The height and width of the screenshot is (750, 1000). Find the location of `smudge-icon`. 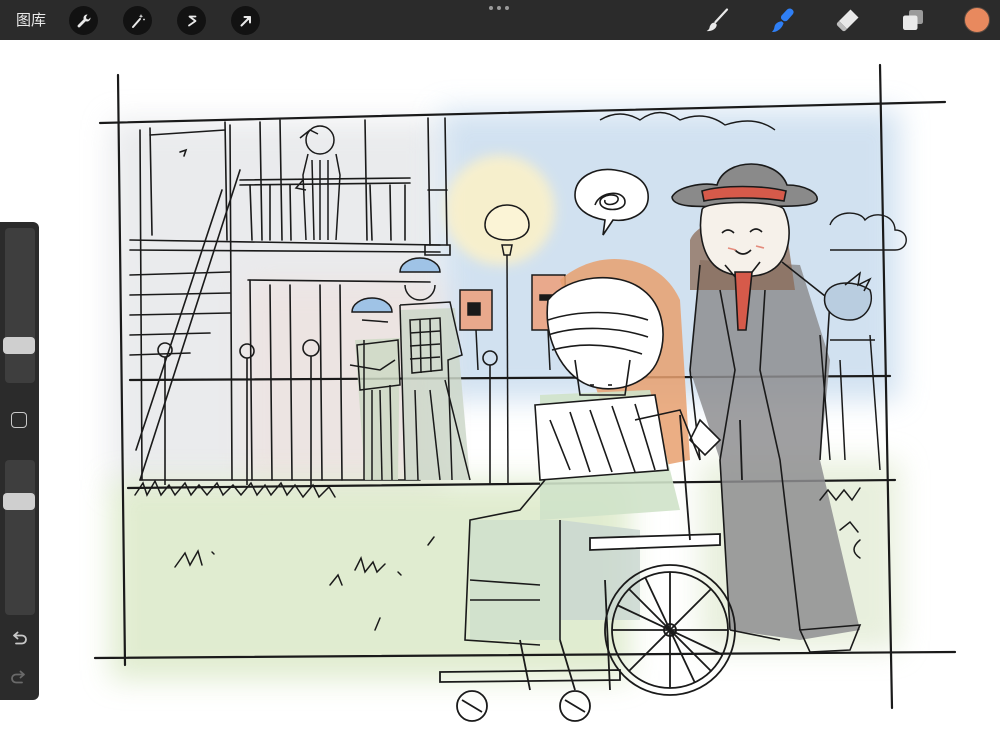

smudge-icon is located at coordinates (782, 20).